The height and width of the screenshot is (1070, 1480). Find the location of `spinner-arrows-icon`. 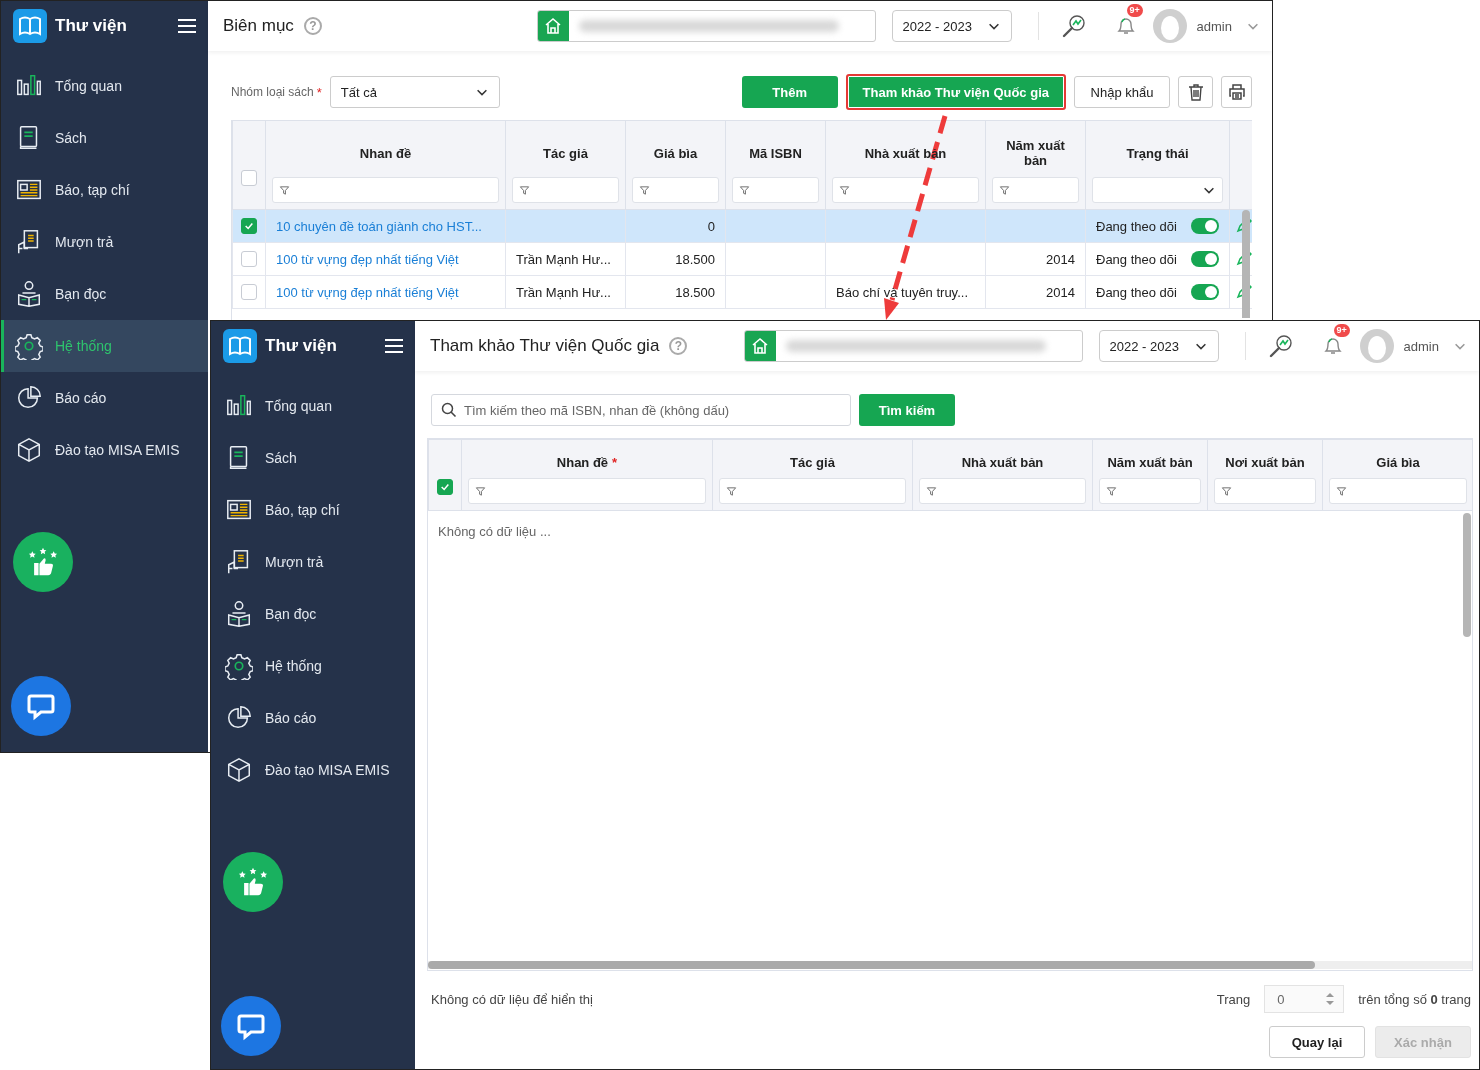

spinner-arrows-icon is located at coordinates (1330, 999).